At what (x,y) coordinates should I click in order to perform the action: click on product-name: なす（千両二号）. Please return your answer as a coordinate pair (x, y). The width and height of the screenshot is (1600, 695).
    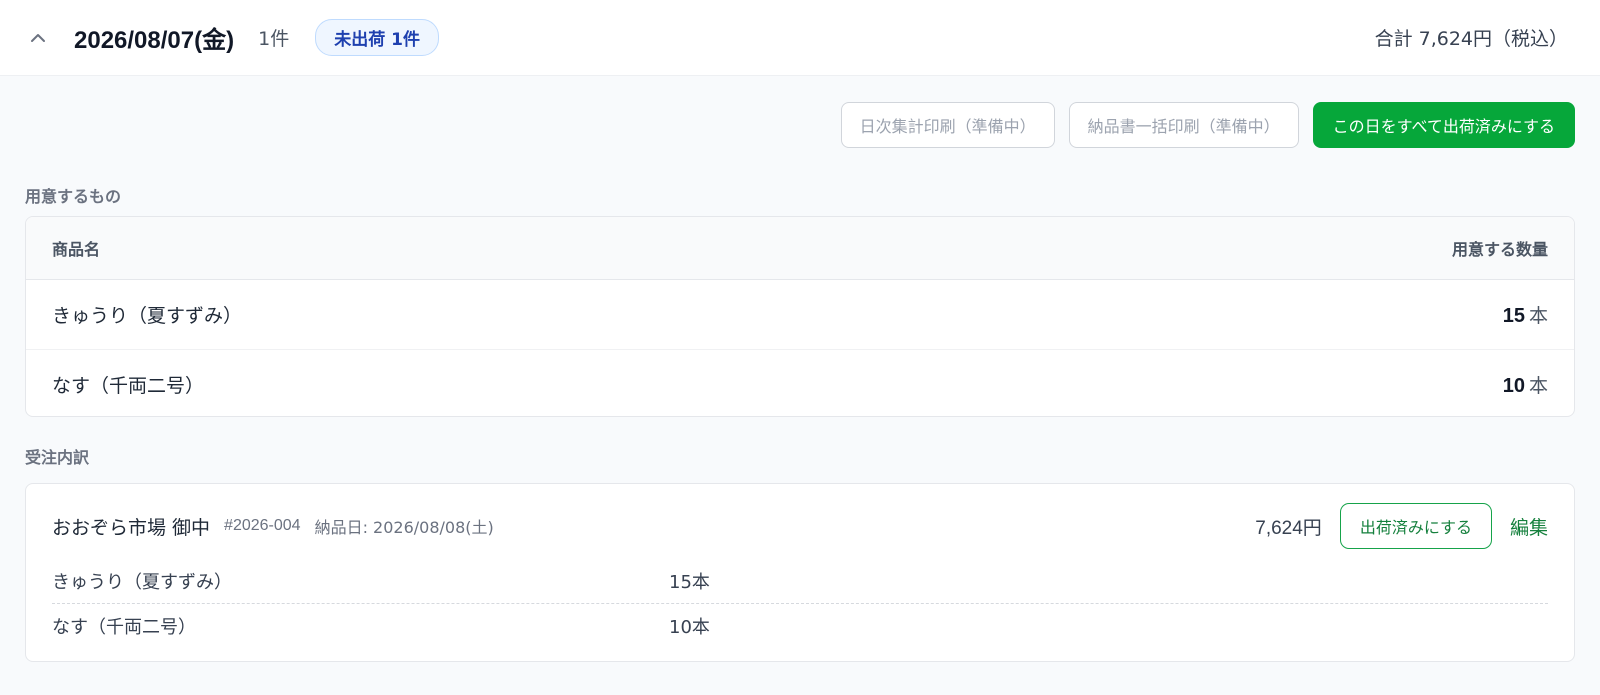
    Looking at the image, I should click on (128, 385).